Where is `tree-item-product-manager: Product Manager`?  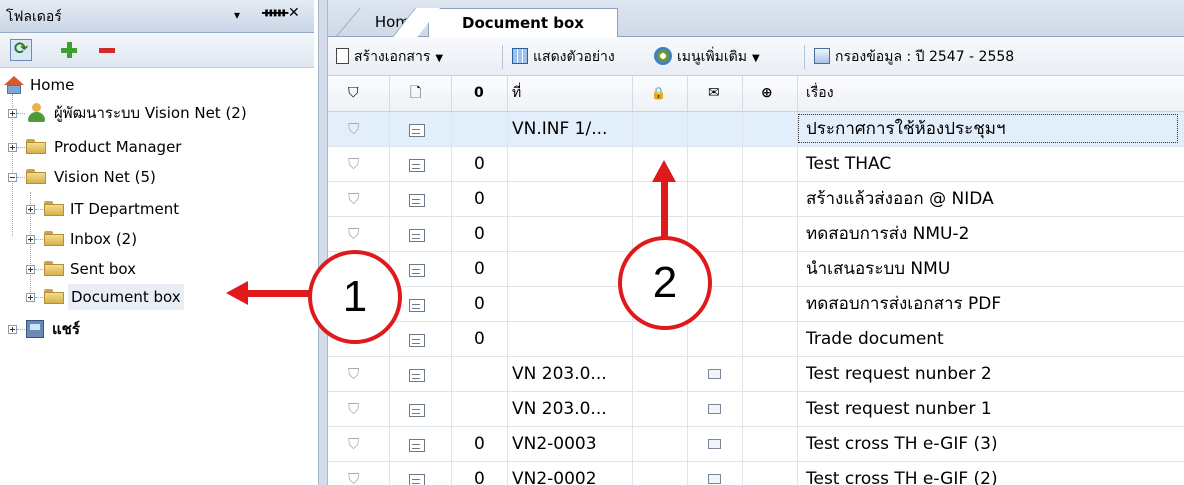 tree-item-product-manager: Product Manager is located at coordinates (155, 147).